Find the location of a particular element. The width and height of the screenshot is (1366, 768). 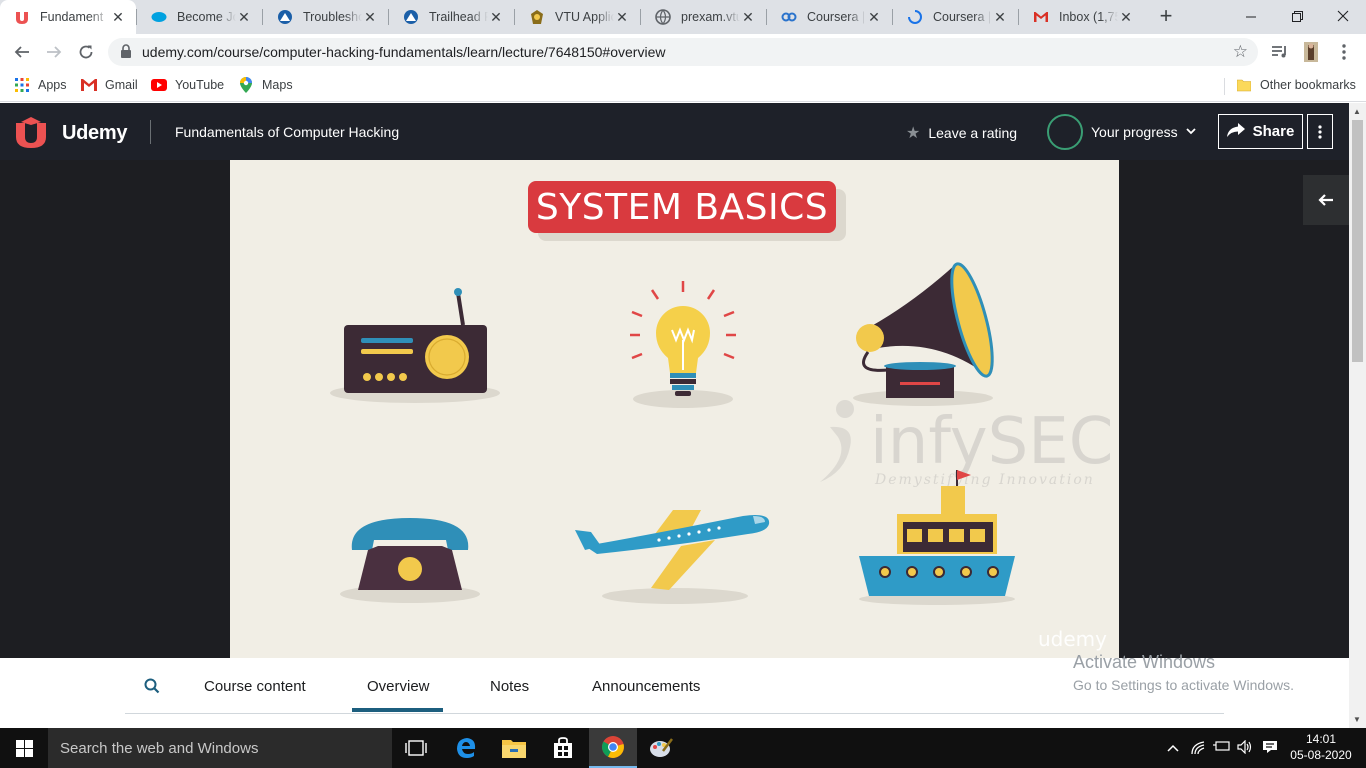

start-button is located at coordinates (24, 748).